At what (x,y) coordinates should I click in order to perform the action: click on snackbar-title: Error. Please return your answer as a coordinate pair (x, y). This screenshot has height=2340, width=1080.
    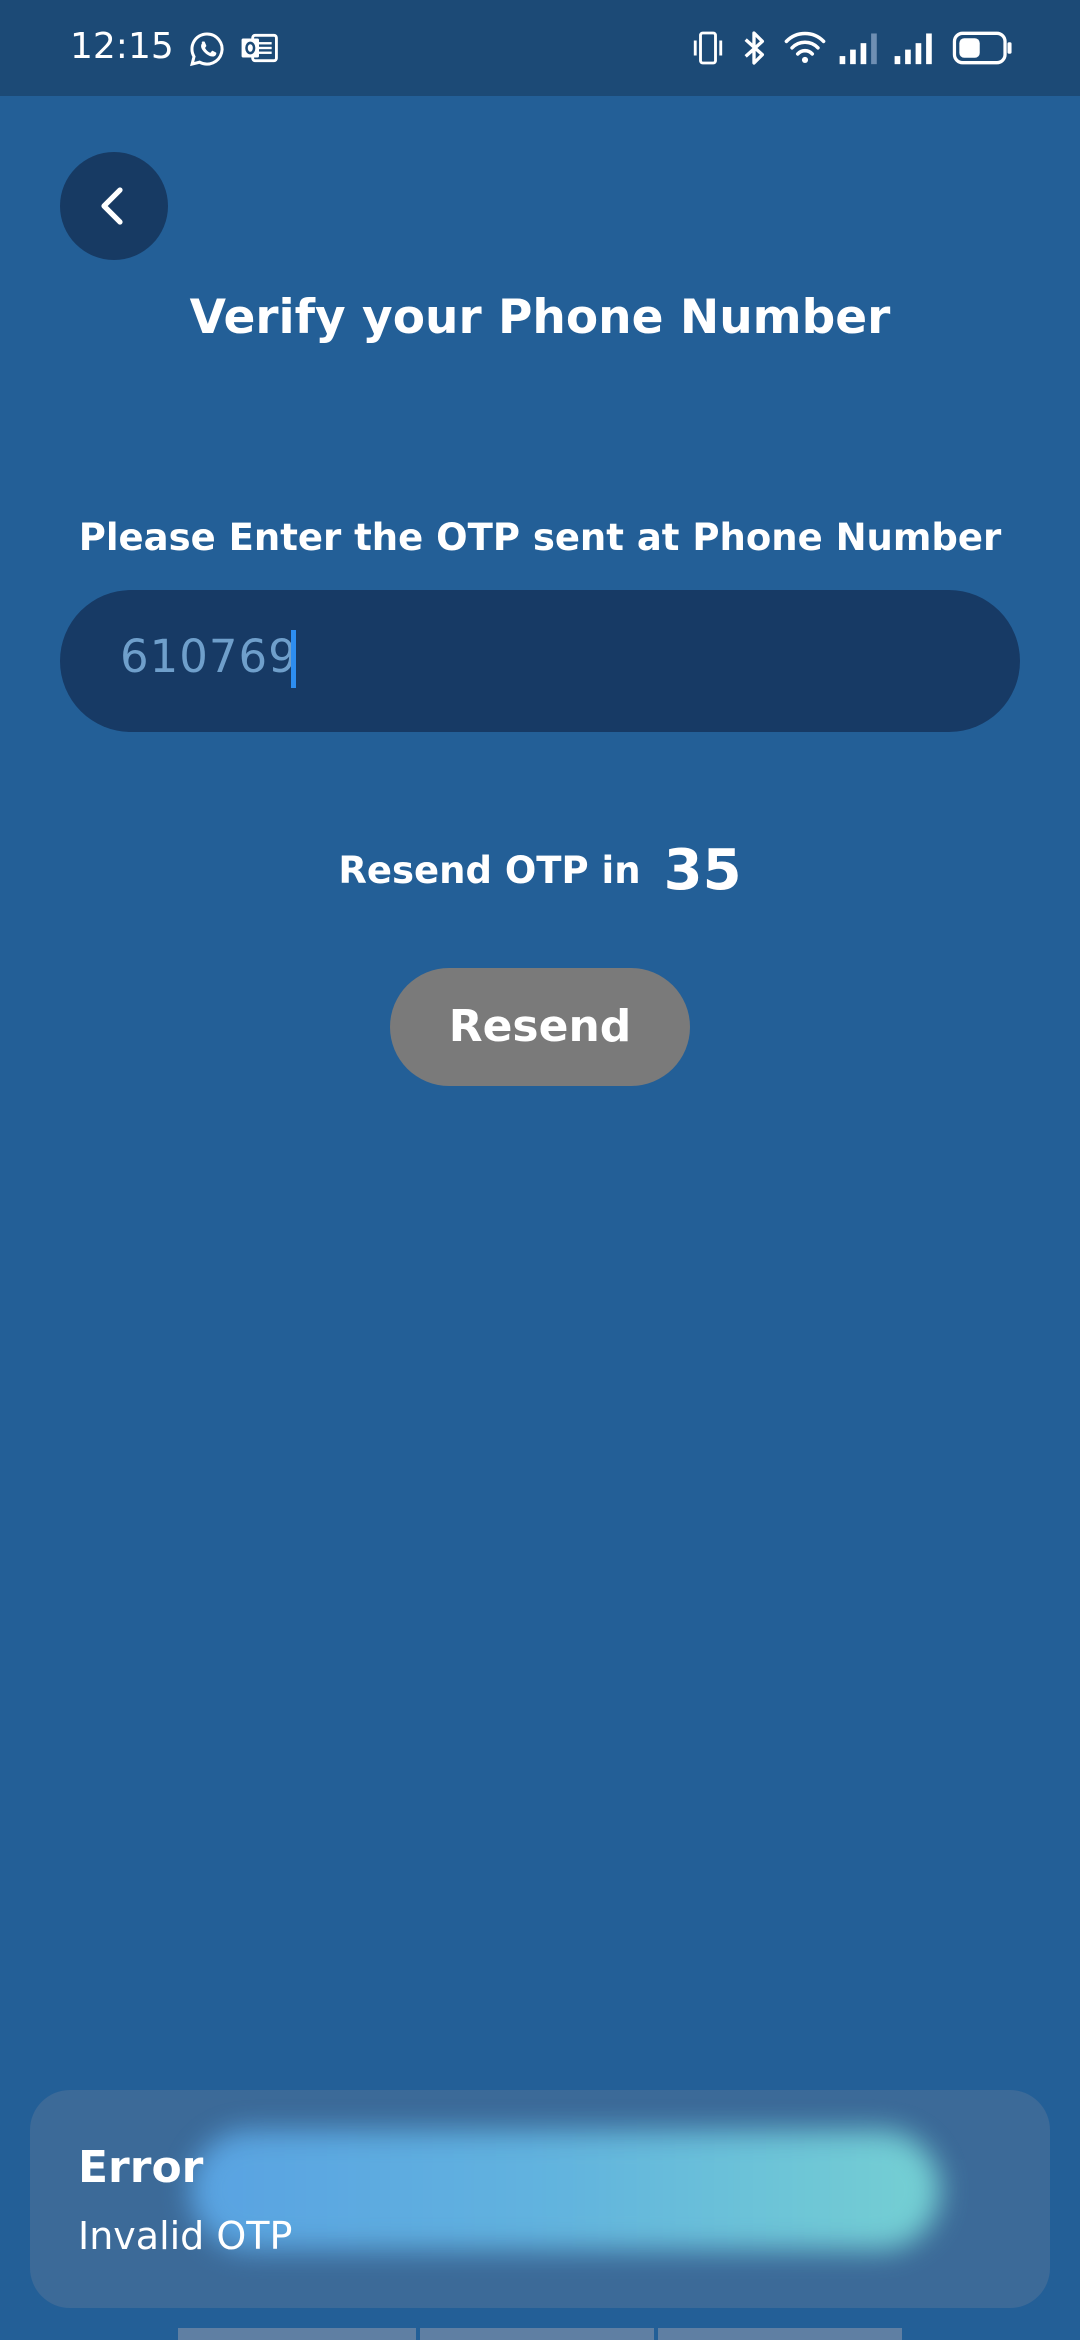
    Looking at the image, I should click on (141, 2167).